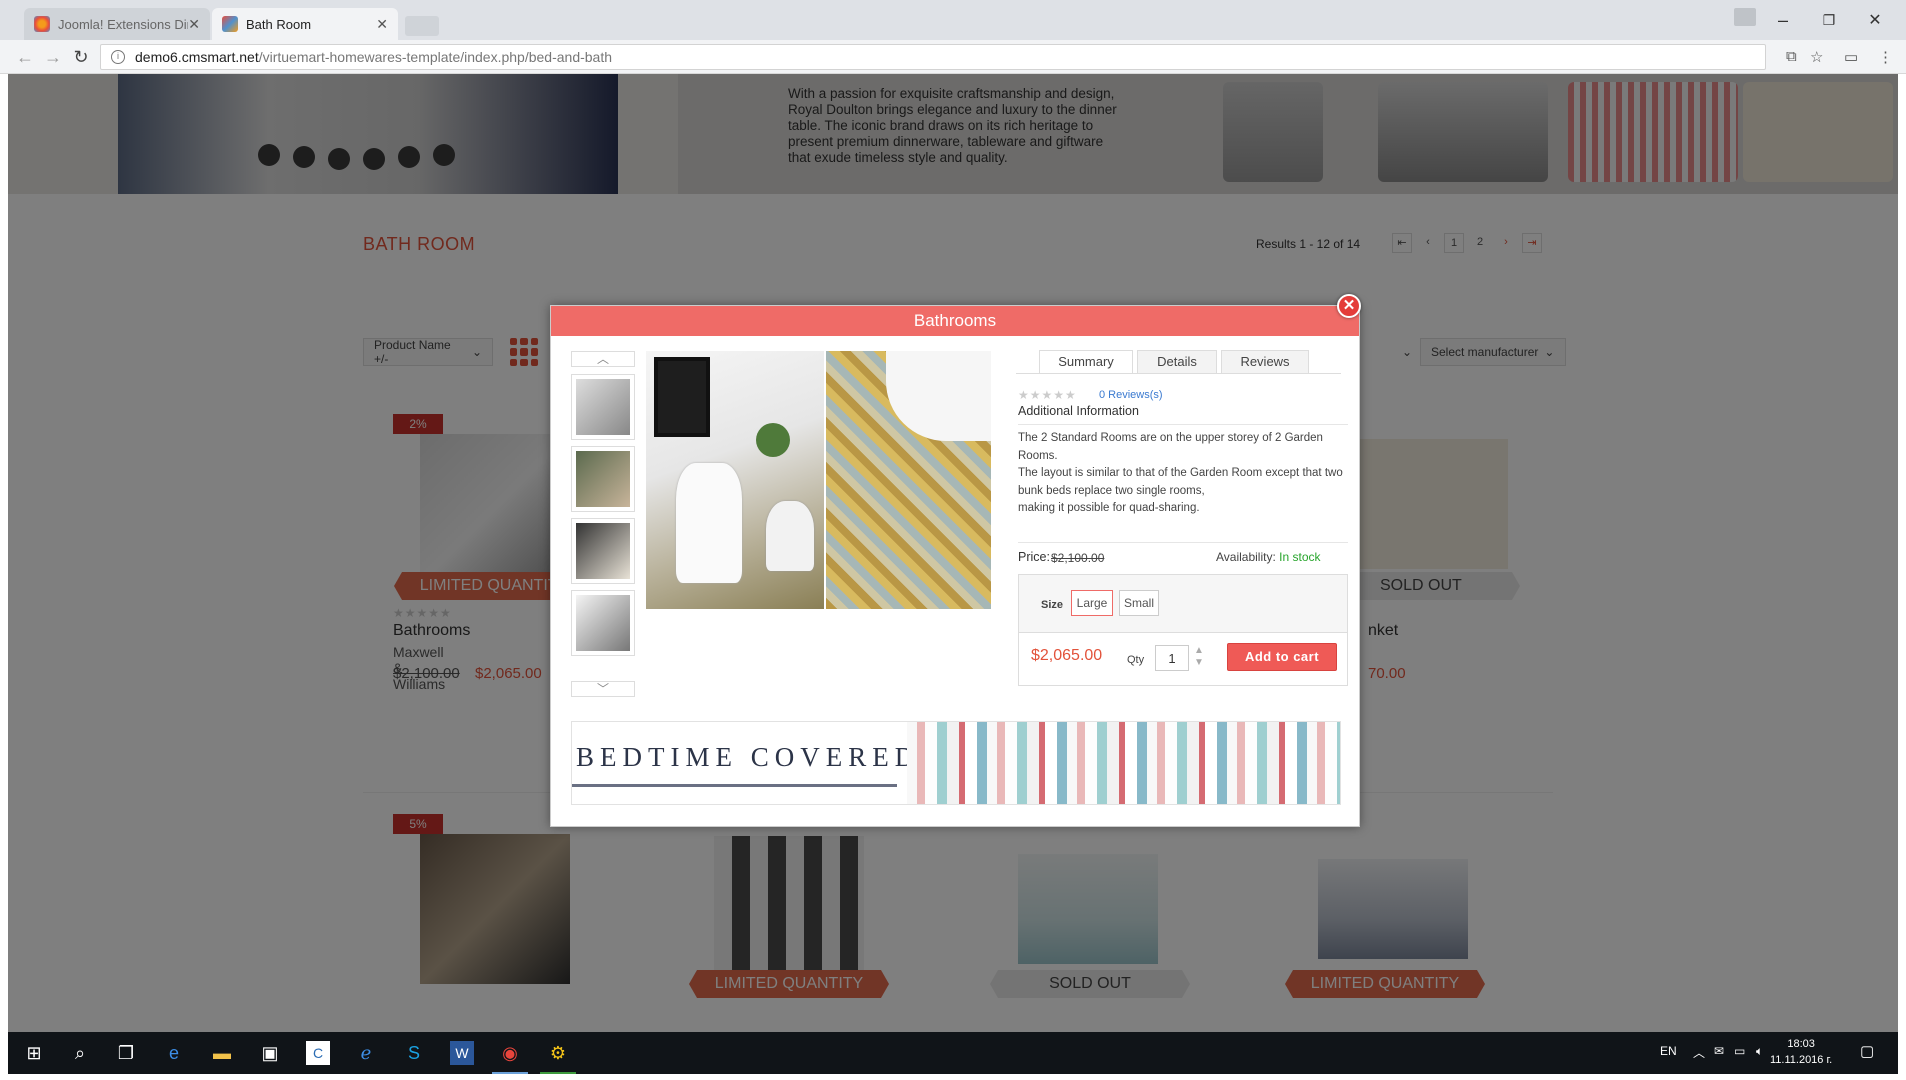 Image resolution: width=1906 pixels, height=1080 pixels. What do you see at coordinates (1047, 395) in the screenshot?
I see `rating-stars: ★★★★★` at bounding box center [1047, 395].